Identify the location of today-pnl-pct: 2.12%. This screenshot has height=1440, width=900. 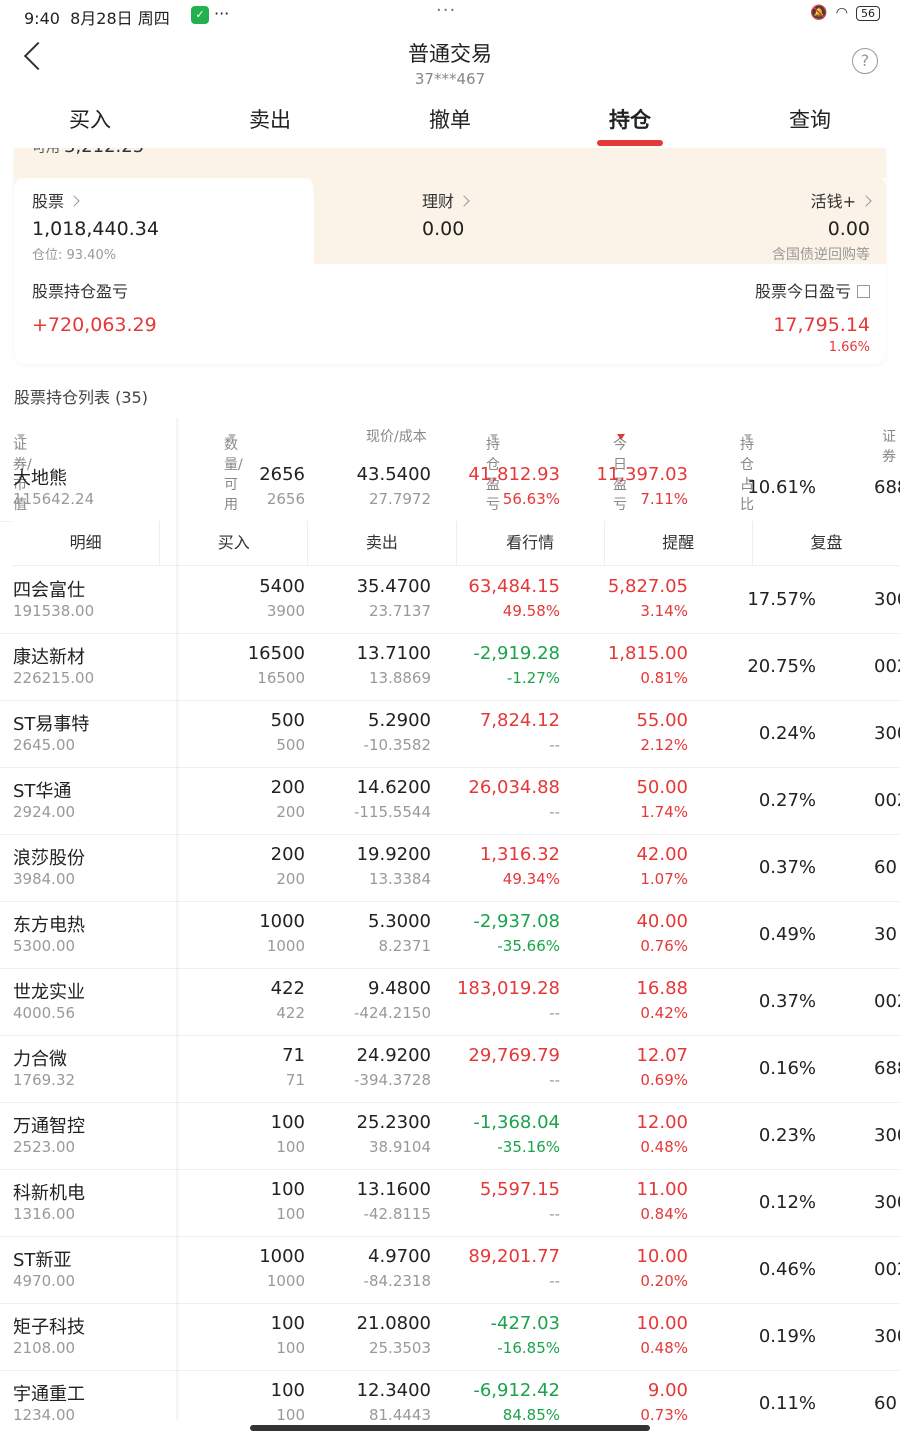
(664, 745).